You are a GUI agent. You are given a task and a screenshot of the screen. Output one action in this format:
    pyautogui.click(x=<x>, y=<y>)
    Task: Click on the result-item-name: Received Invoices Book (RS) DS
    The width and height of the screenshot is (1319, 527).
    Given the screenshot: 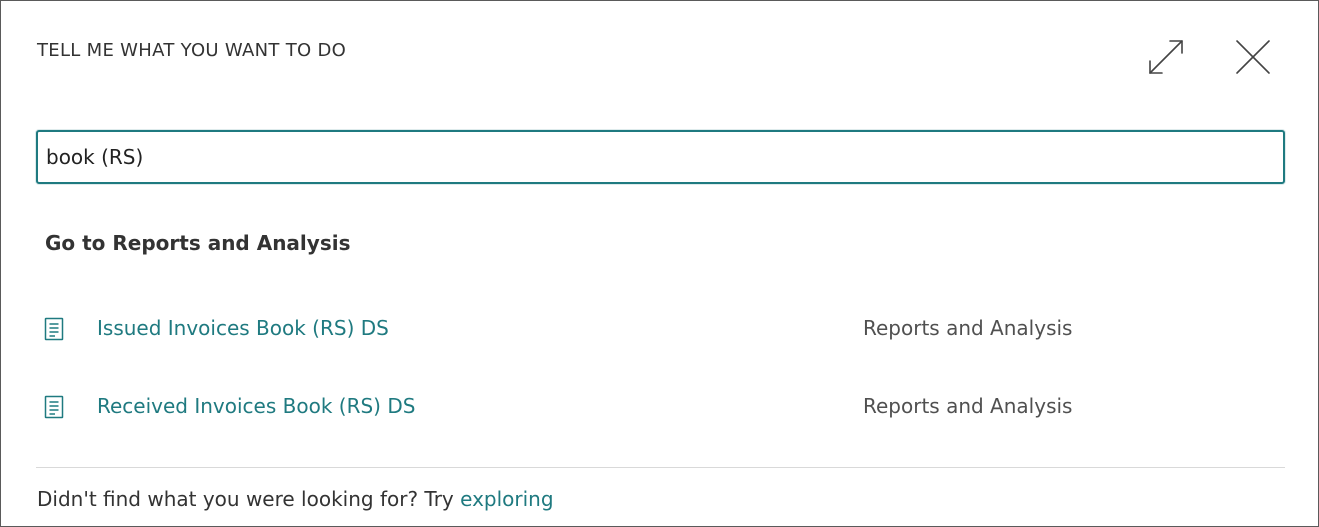 What is the action you would take?
    pyautogui.click(x=256, y=406)
    